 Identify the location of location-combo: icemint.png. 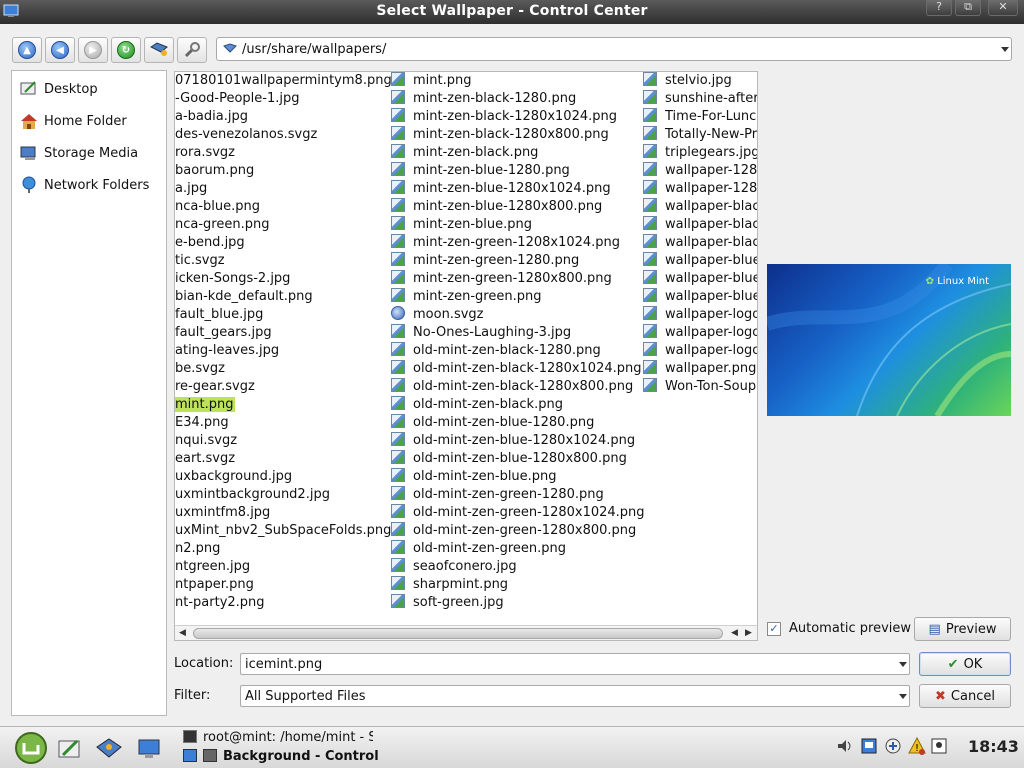
(575, 664).